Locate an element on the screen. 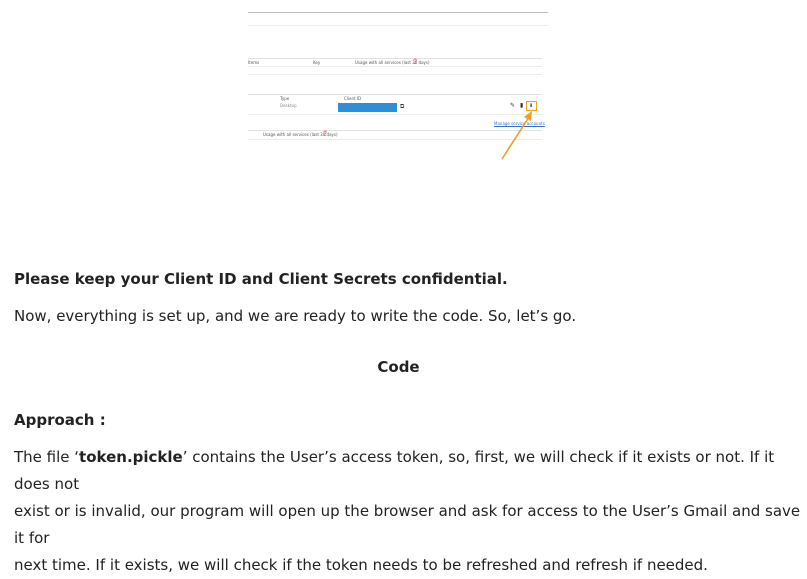 The image size is (807, 579). token-file-name: token.pickle is located at coordinates (131, 457).